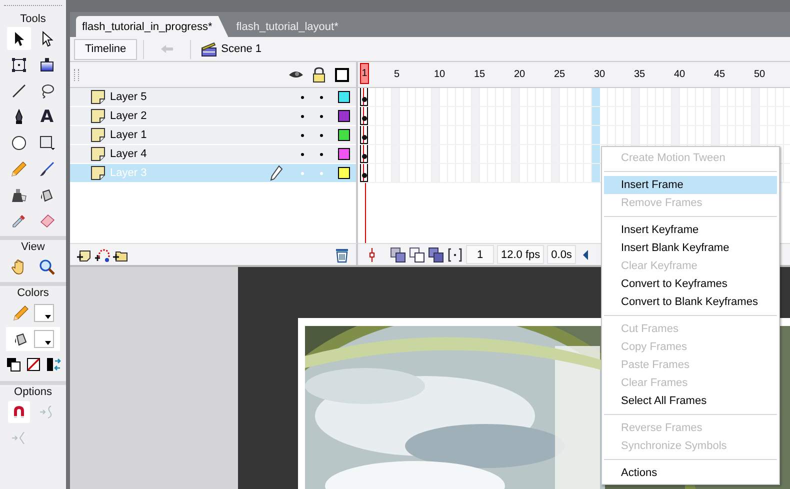 Image resolution: width=790 pixels, height=489 pixels. Describe the element at coordinates (690, 248) in the screenshot. I see `menu-item: Insert Blank Keyframe` at that location.